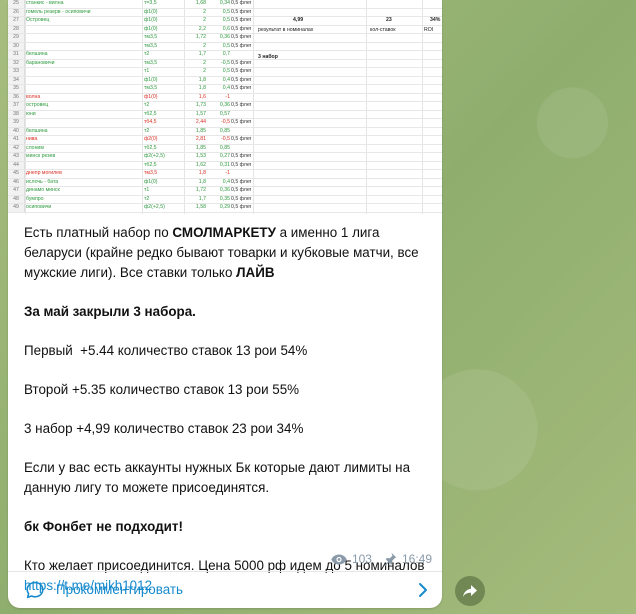  Describe the element at coordinates (40, 62) in the screenshot. I see `sheet-team: барановичи` at that location.